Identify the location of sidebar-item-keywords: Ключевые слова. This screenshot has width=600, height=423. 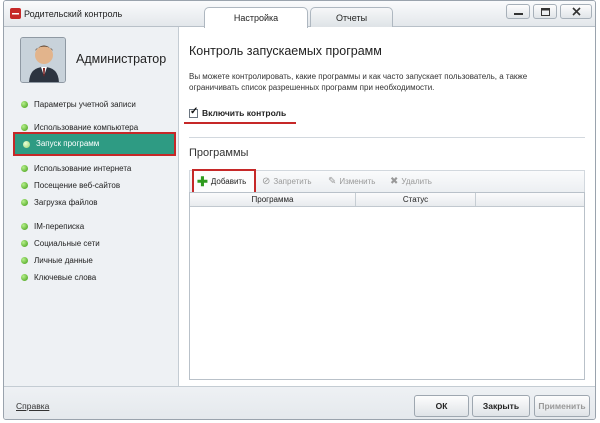
(93, 277).